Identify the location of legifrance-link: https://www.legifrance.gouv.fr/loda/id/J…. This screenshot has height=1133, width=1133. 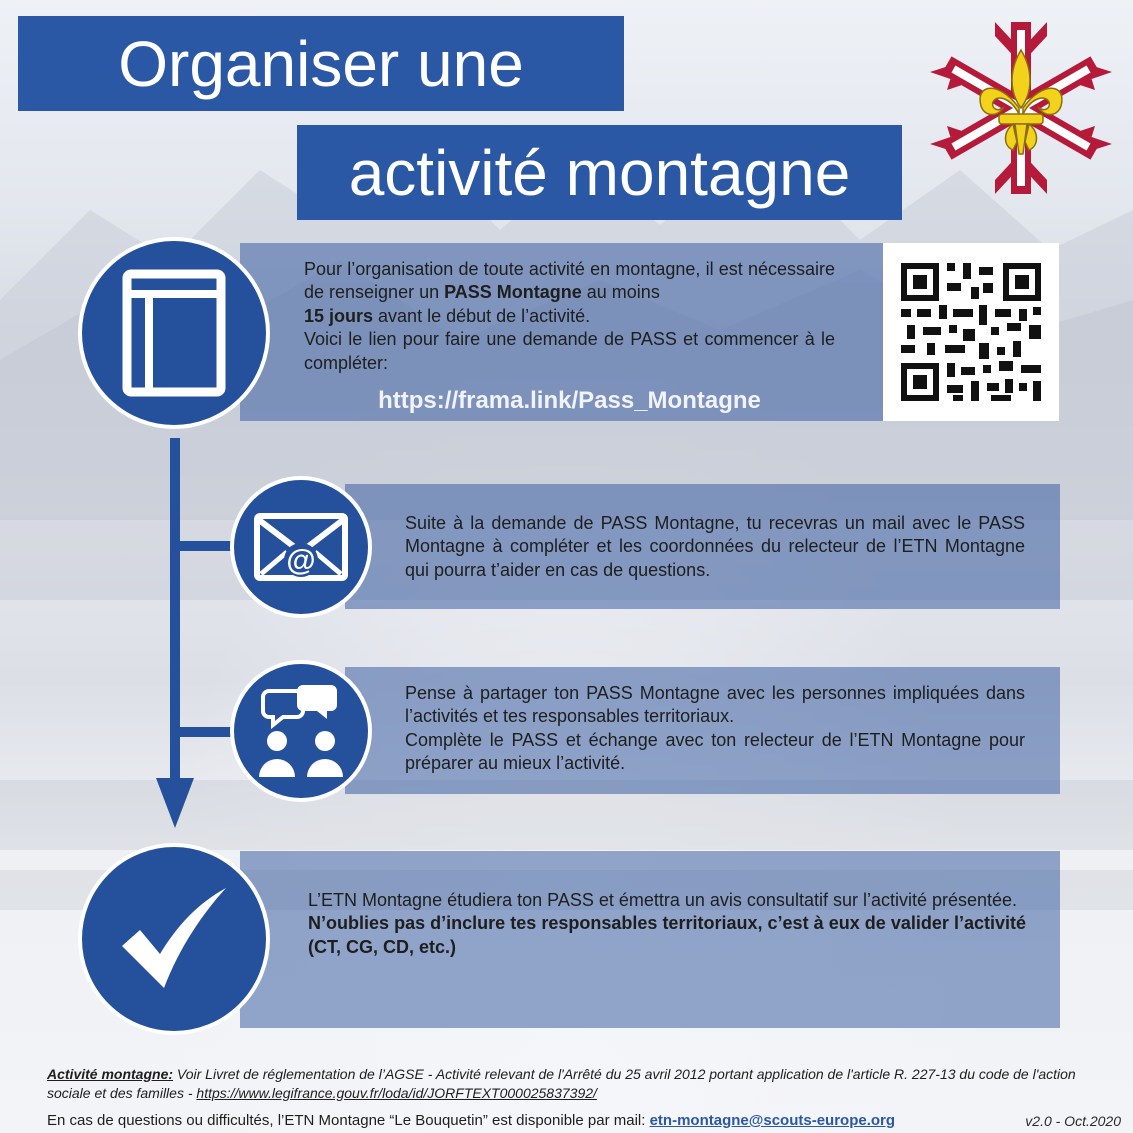
(396, 1093).